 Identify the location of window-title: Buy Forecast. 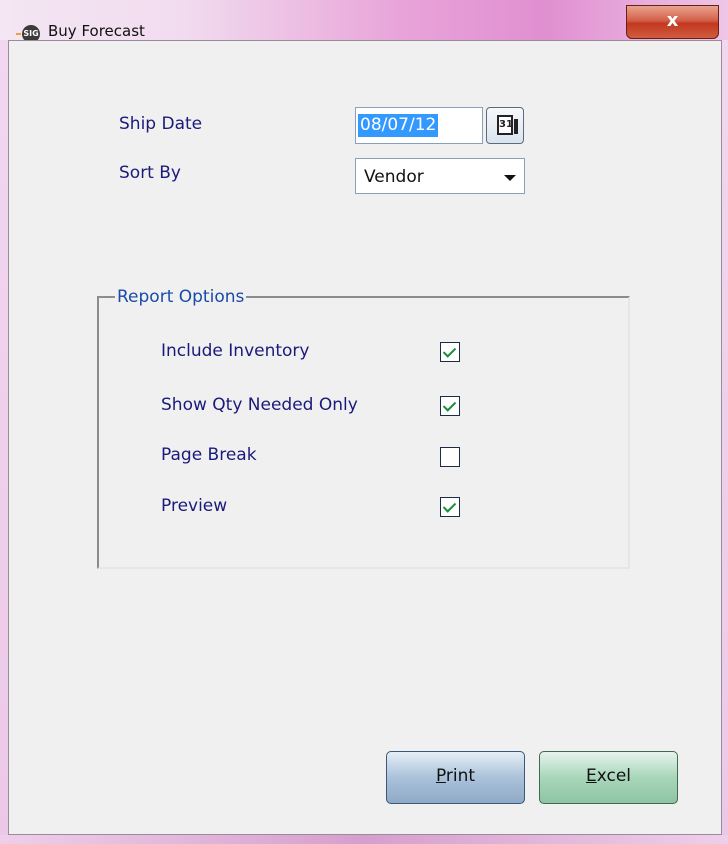
(96, 31).